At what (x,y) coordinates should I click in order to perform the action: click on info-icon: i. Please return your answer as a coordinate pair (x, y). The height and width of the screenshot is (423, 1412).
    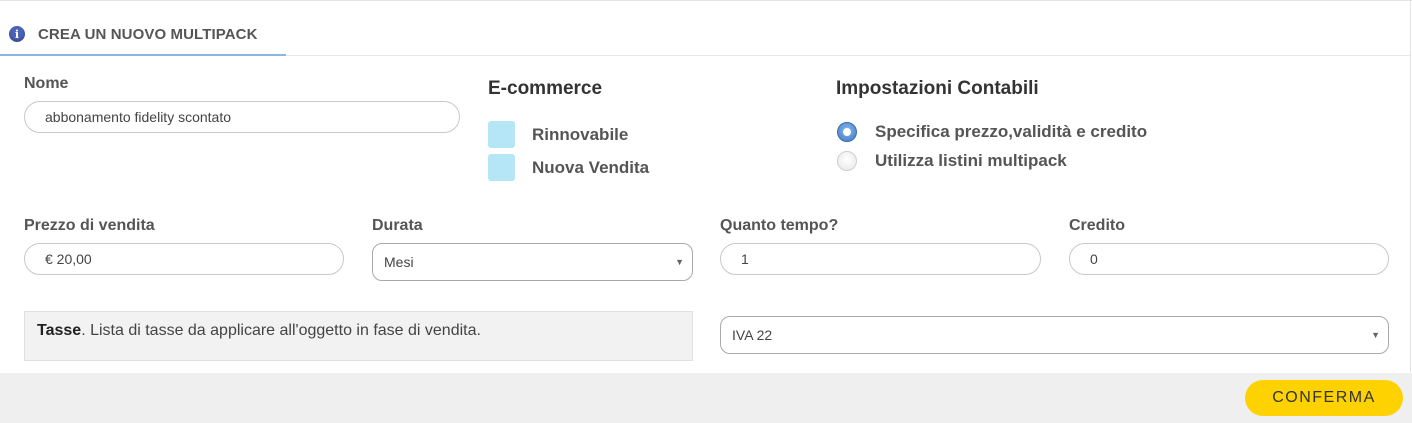
    Looking at the image, I should click on (17, 34).